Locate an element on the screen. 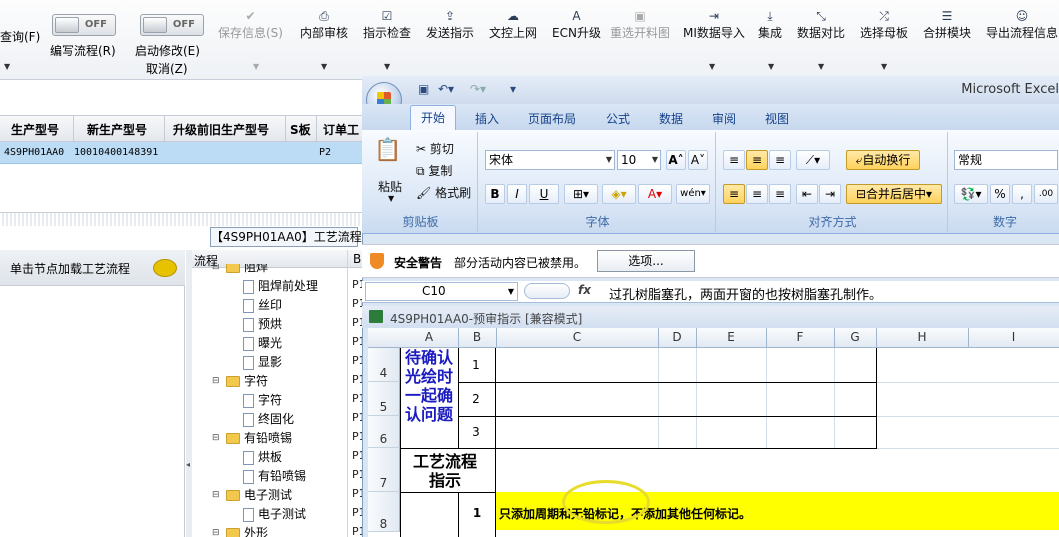 This screenshot has height=537, width=1059. left-panel-header: 单击节点加载工艺流程 is located at coordinates (92, 268).